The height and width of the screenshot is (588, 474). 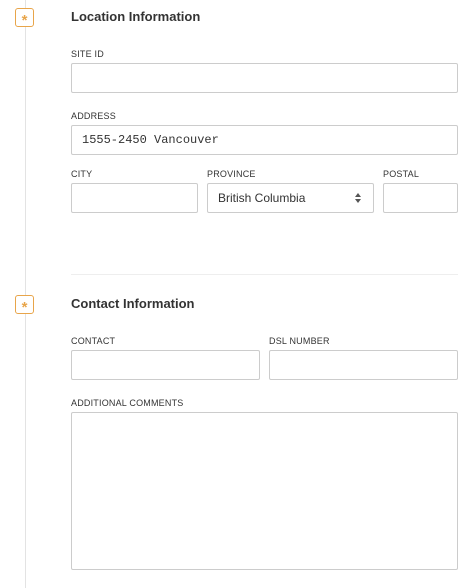 I want to click on required-marker-location: *, so click(x=24, y=18).